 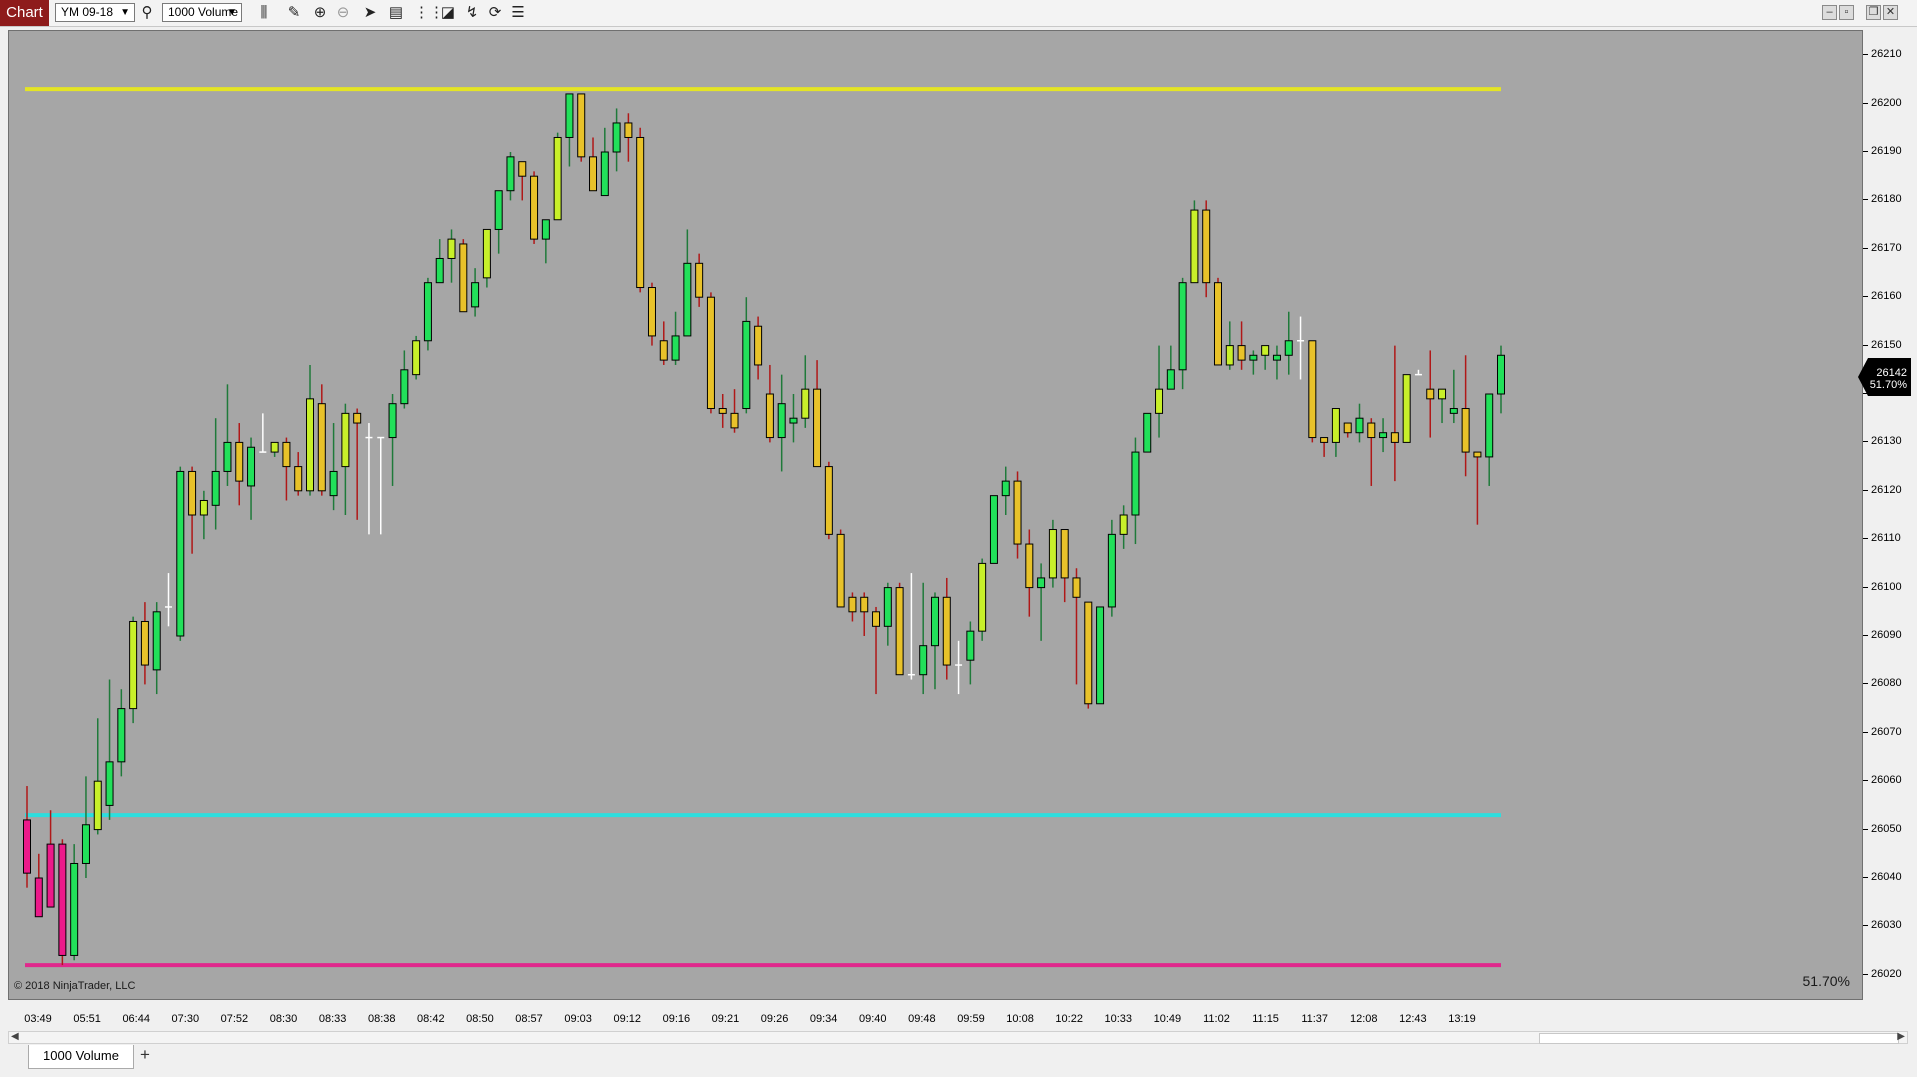 What do you see at coordinates (343, 13) in the screenshot?
I see `zoom-out-icon: ⊖` at bounding box center [343, 13].